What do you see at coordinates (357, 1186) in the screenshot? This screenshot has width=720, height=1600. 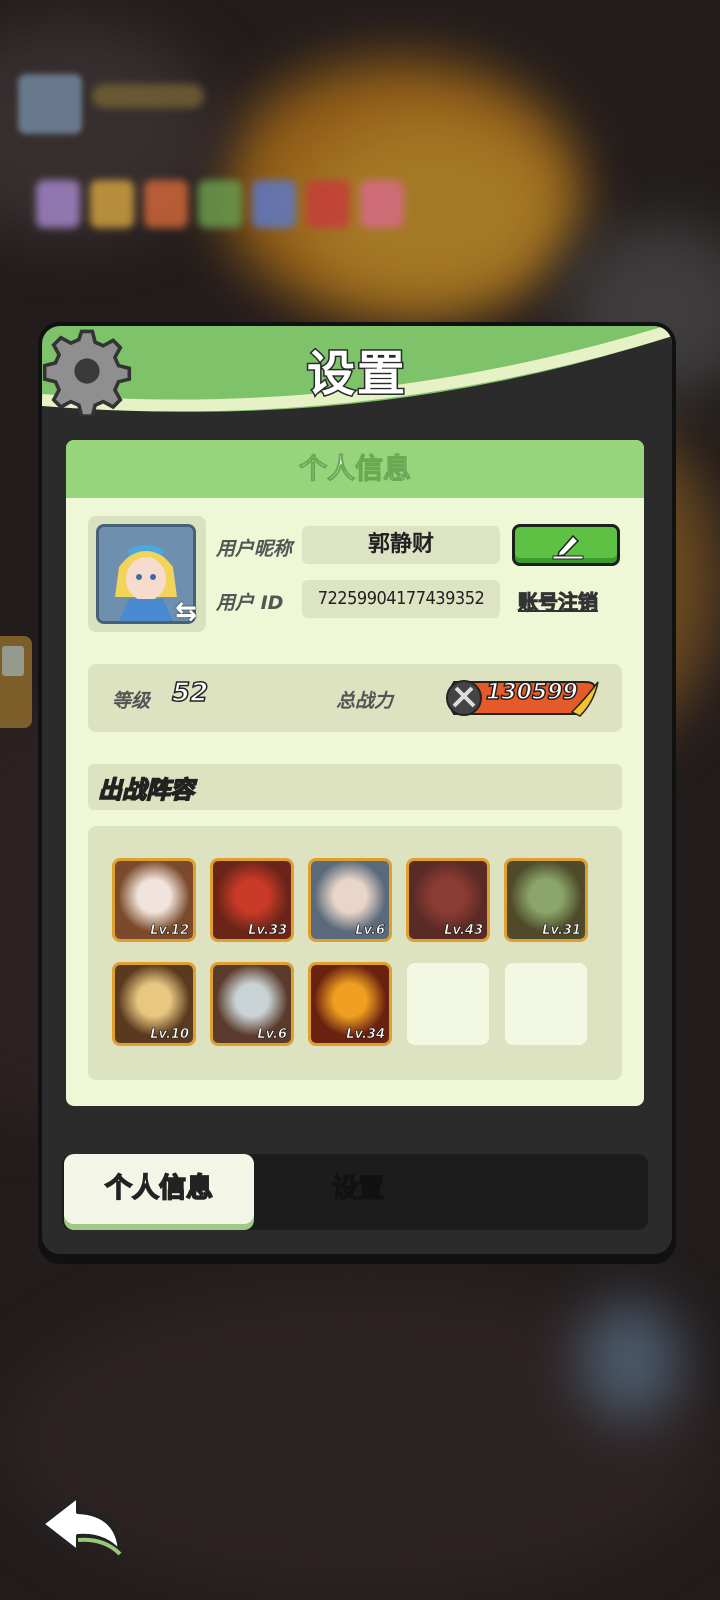 I see `tab-settings: 设置` at bounding box center [357, 1186].